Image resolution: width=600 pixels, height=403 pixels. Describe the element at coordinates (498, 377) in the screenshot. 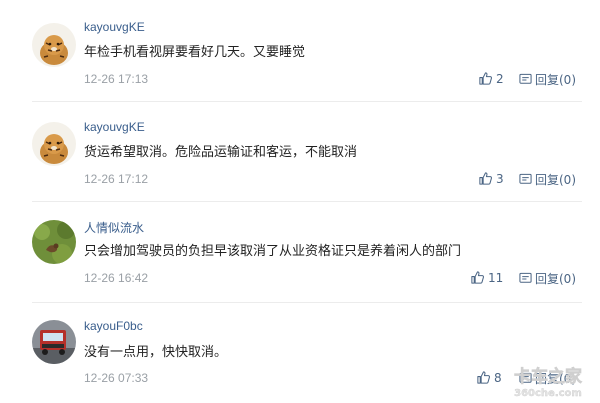

I see `like-count: 8` at that location.